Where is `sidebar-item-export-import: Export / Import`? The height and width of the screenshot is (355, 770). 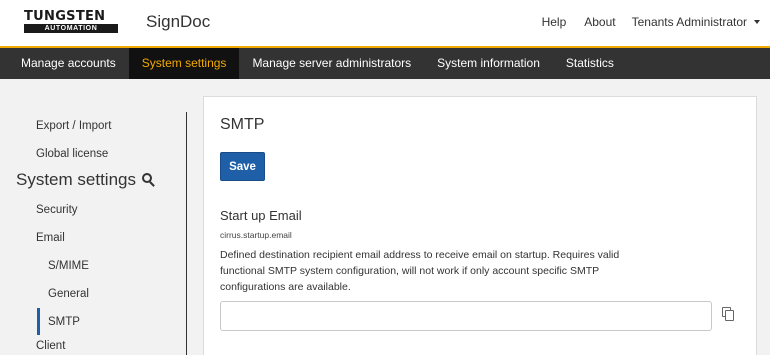 sidebar-item-export-import: Export / Import is located at coordinates (73, 126).